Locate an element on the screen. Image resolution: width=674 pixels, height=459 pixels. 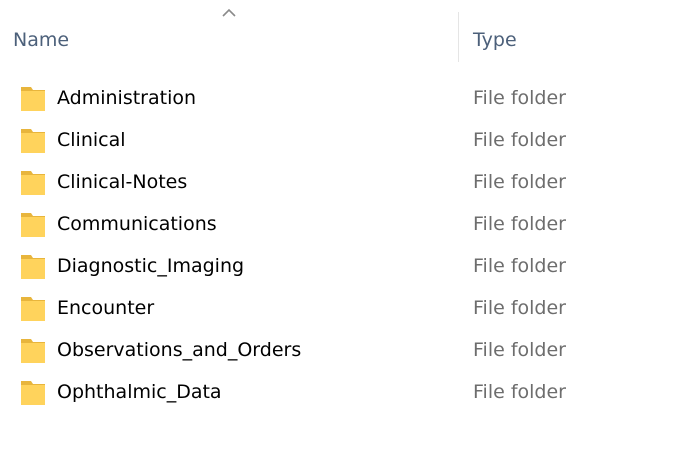
item-name: Diagnostic_Imaging is located at coordinates (151, 266).